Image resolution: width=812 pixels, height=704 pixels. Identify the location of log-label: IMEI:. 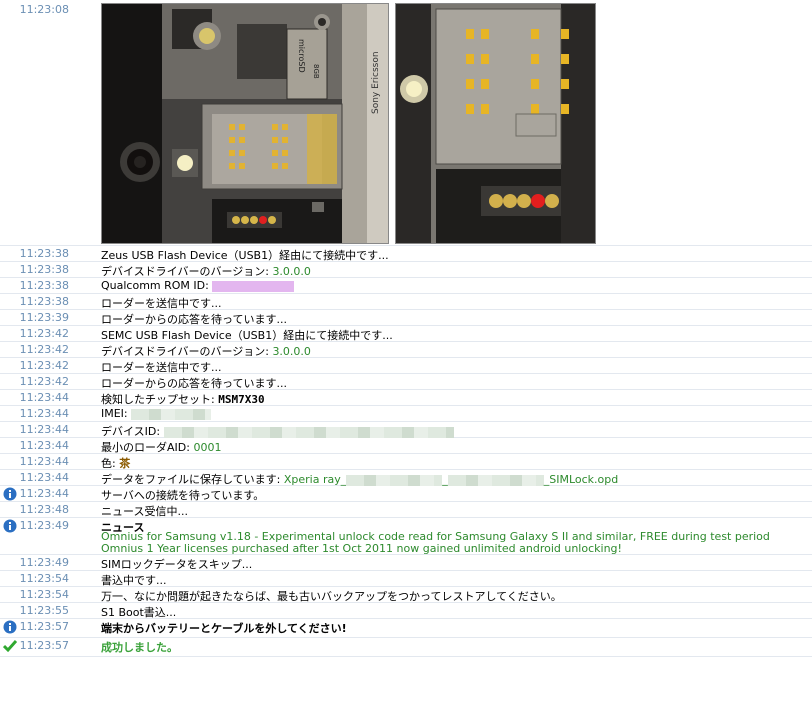
(116, 413).